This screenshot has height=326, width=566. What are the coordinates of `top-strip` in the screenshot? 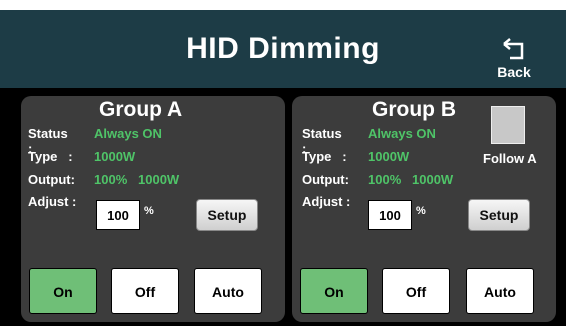 It's located at (283, 5).